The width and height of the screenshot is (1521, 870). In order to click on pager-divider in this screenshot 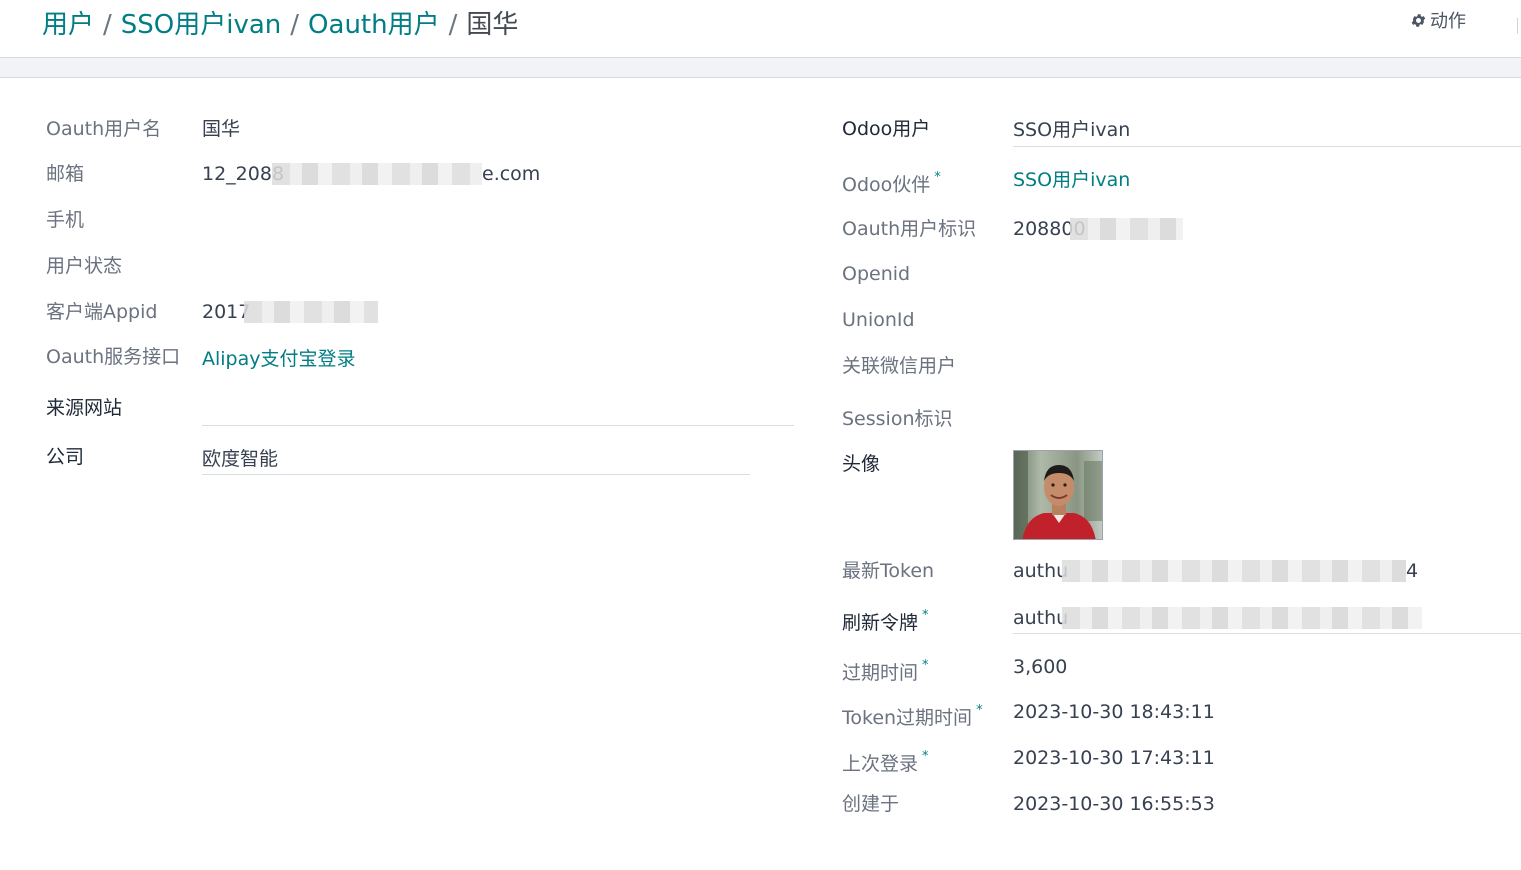, I will do `click(1517, 26)`.